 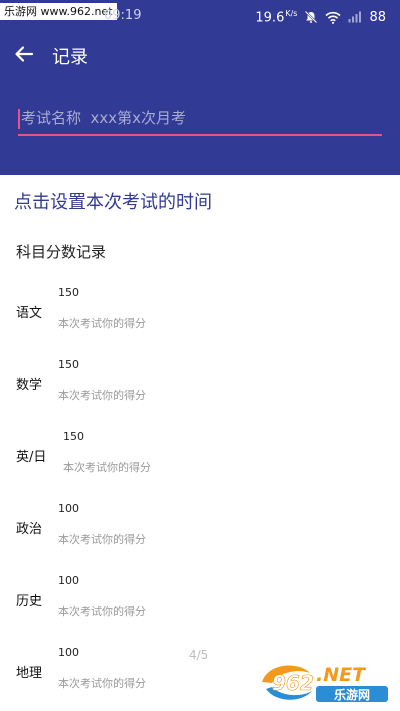 What do you see at coordinates (19, 119) in the screenshot?
I see `text-cursor` at bounding box center [19, 119].